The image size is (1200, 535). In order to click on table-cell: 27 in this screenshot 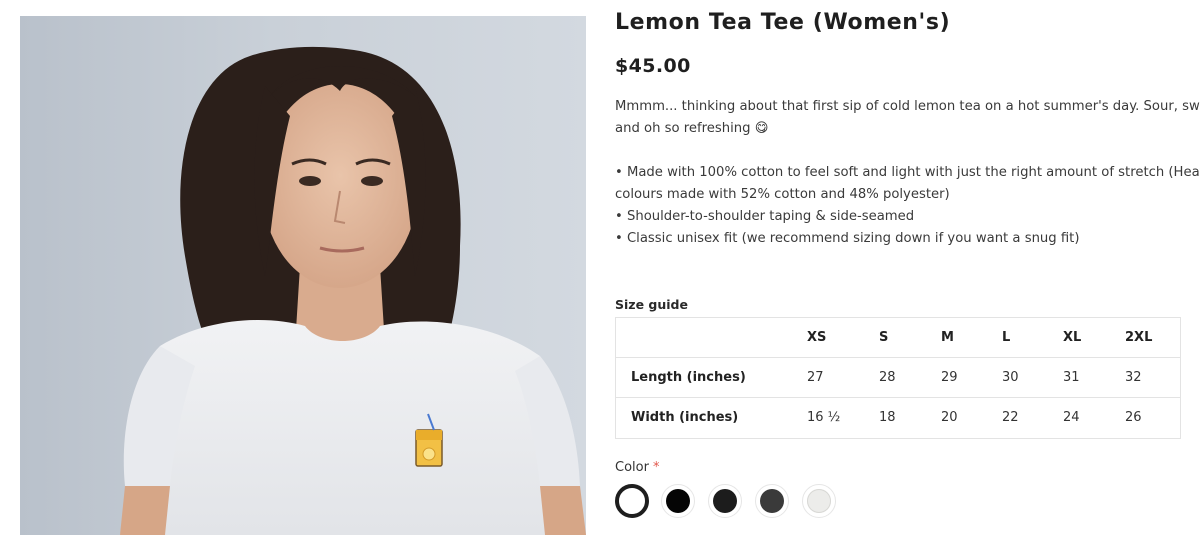, I will do `click(815, 377)`.